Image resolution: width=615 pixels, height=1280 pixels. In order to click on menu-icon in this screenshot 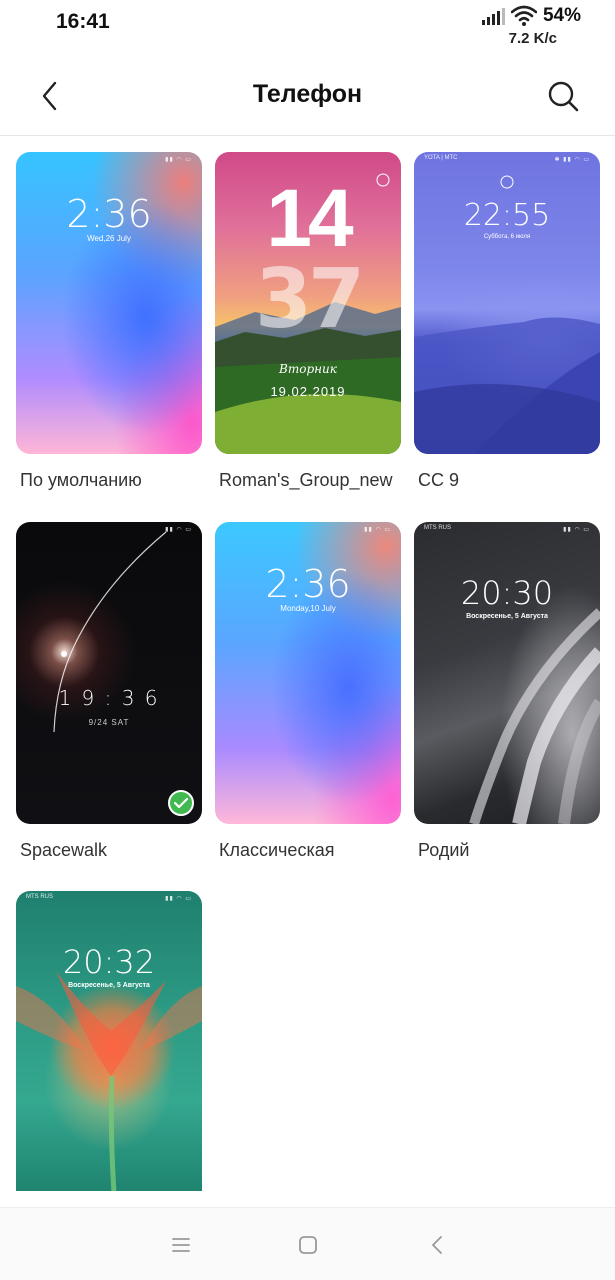, I will do `click(181, 1245)`.